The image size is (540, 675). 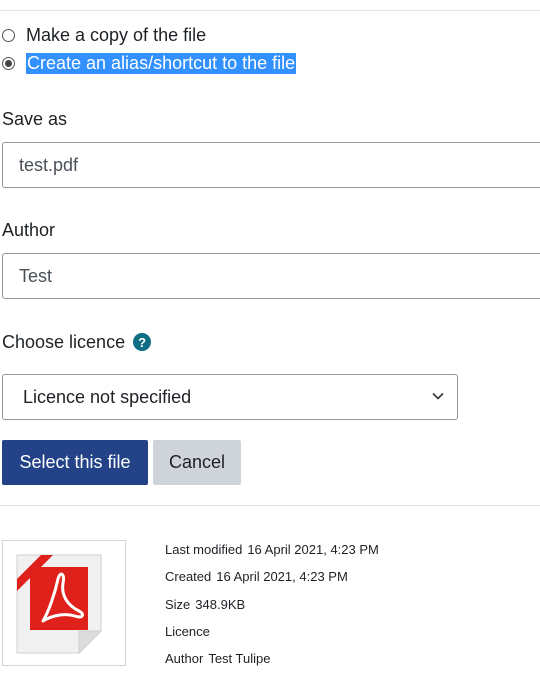 I want to click on meta-licence: Licence, so click(x=190, y=631).